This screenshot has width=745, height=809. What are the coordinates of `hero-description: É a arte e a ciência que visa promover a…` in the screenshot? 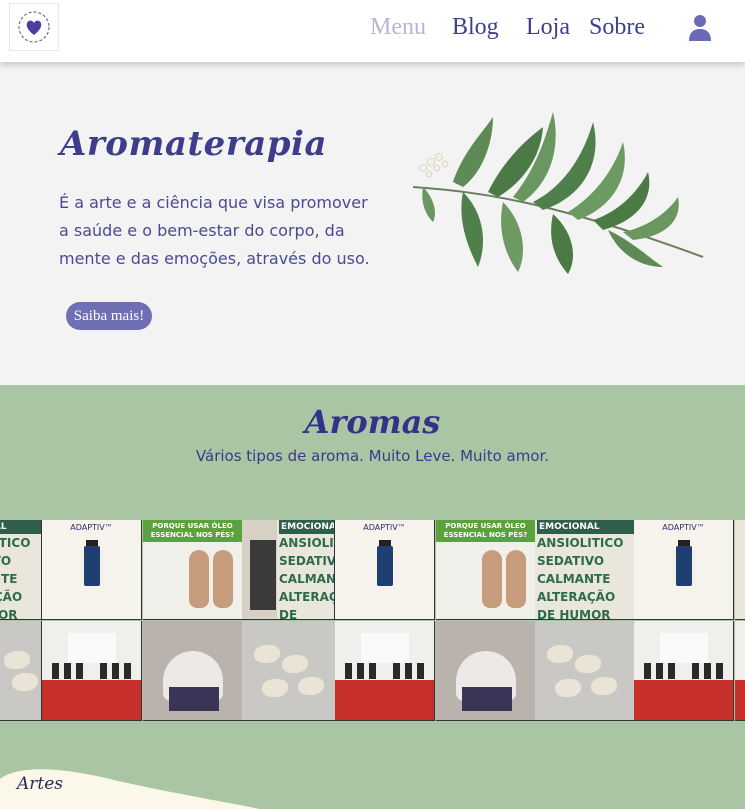 It's located at (214, 230).